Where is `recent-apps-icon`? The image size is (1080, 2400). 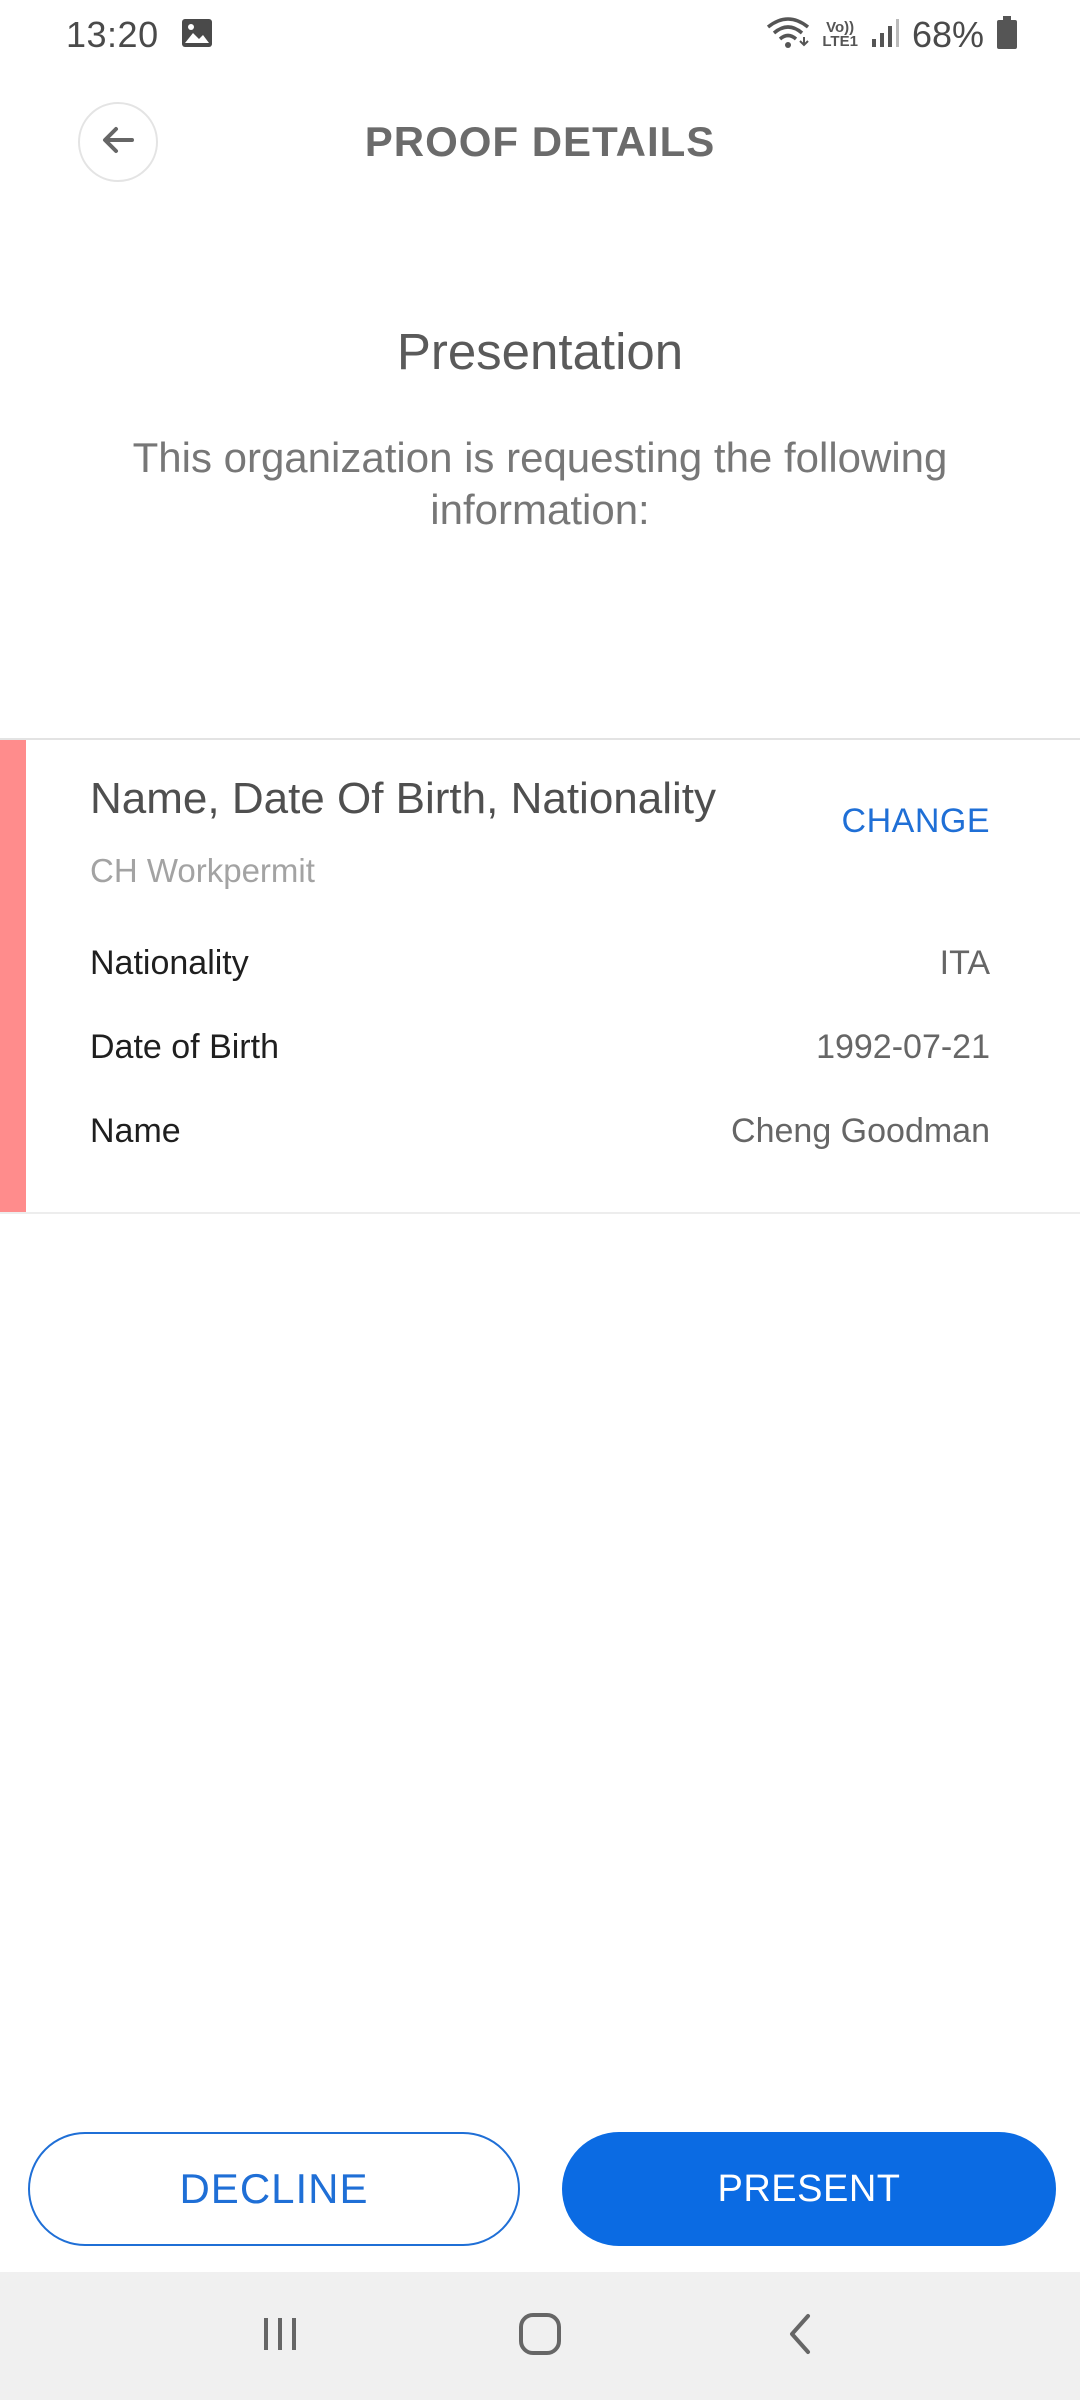
recent-apps-icon is located at coordinates (280, 2336).